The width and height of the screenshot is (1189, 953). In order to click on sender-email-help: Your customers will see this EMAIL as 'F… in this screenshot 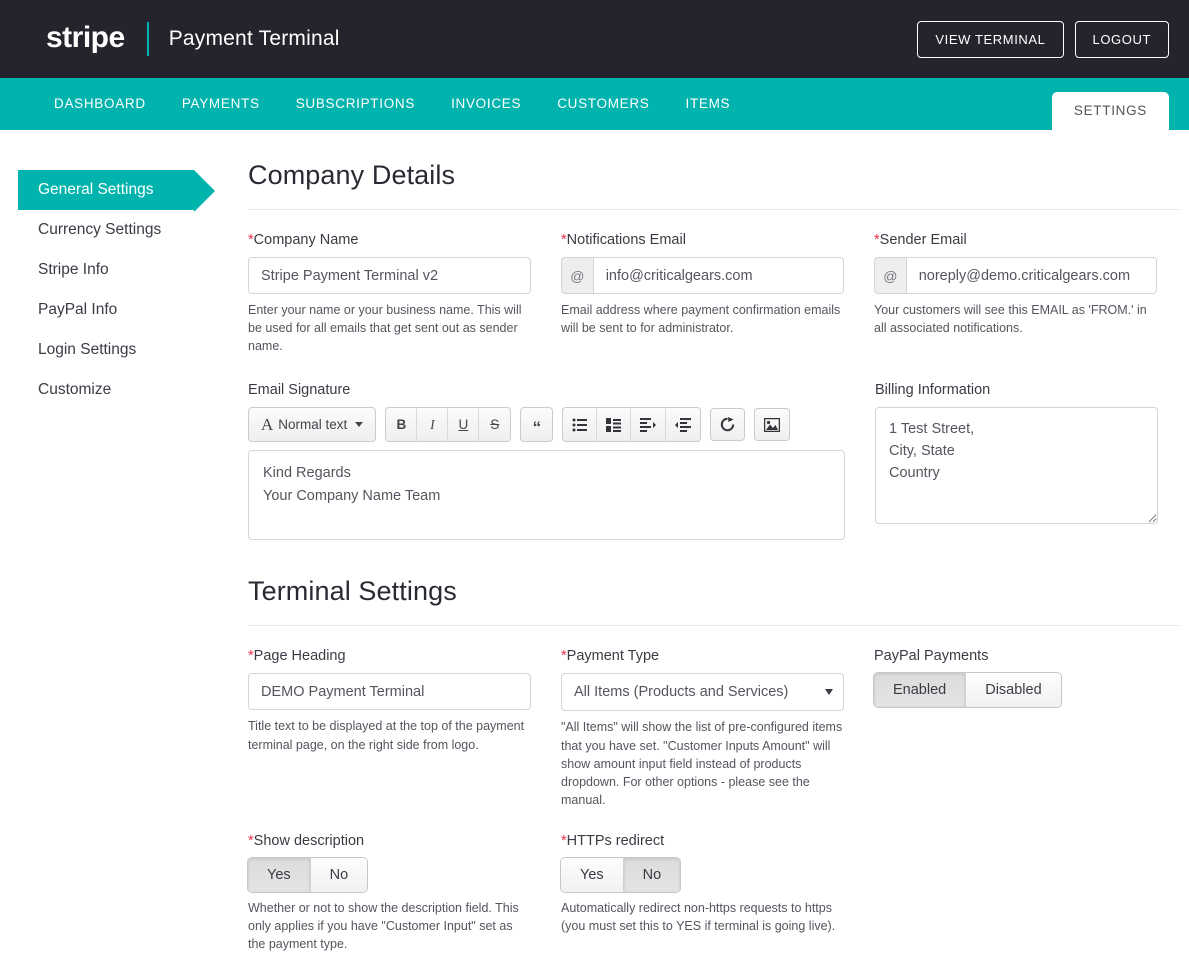, I will do `click(1010, 319)`.